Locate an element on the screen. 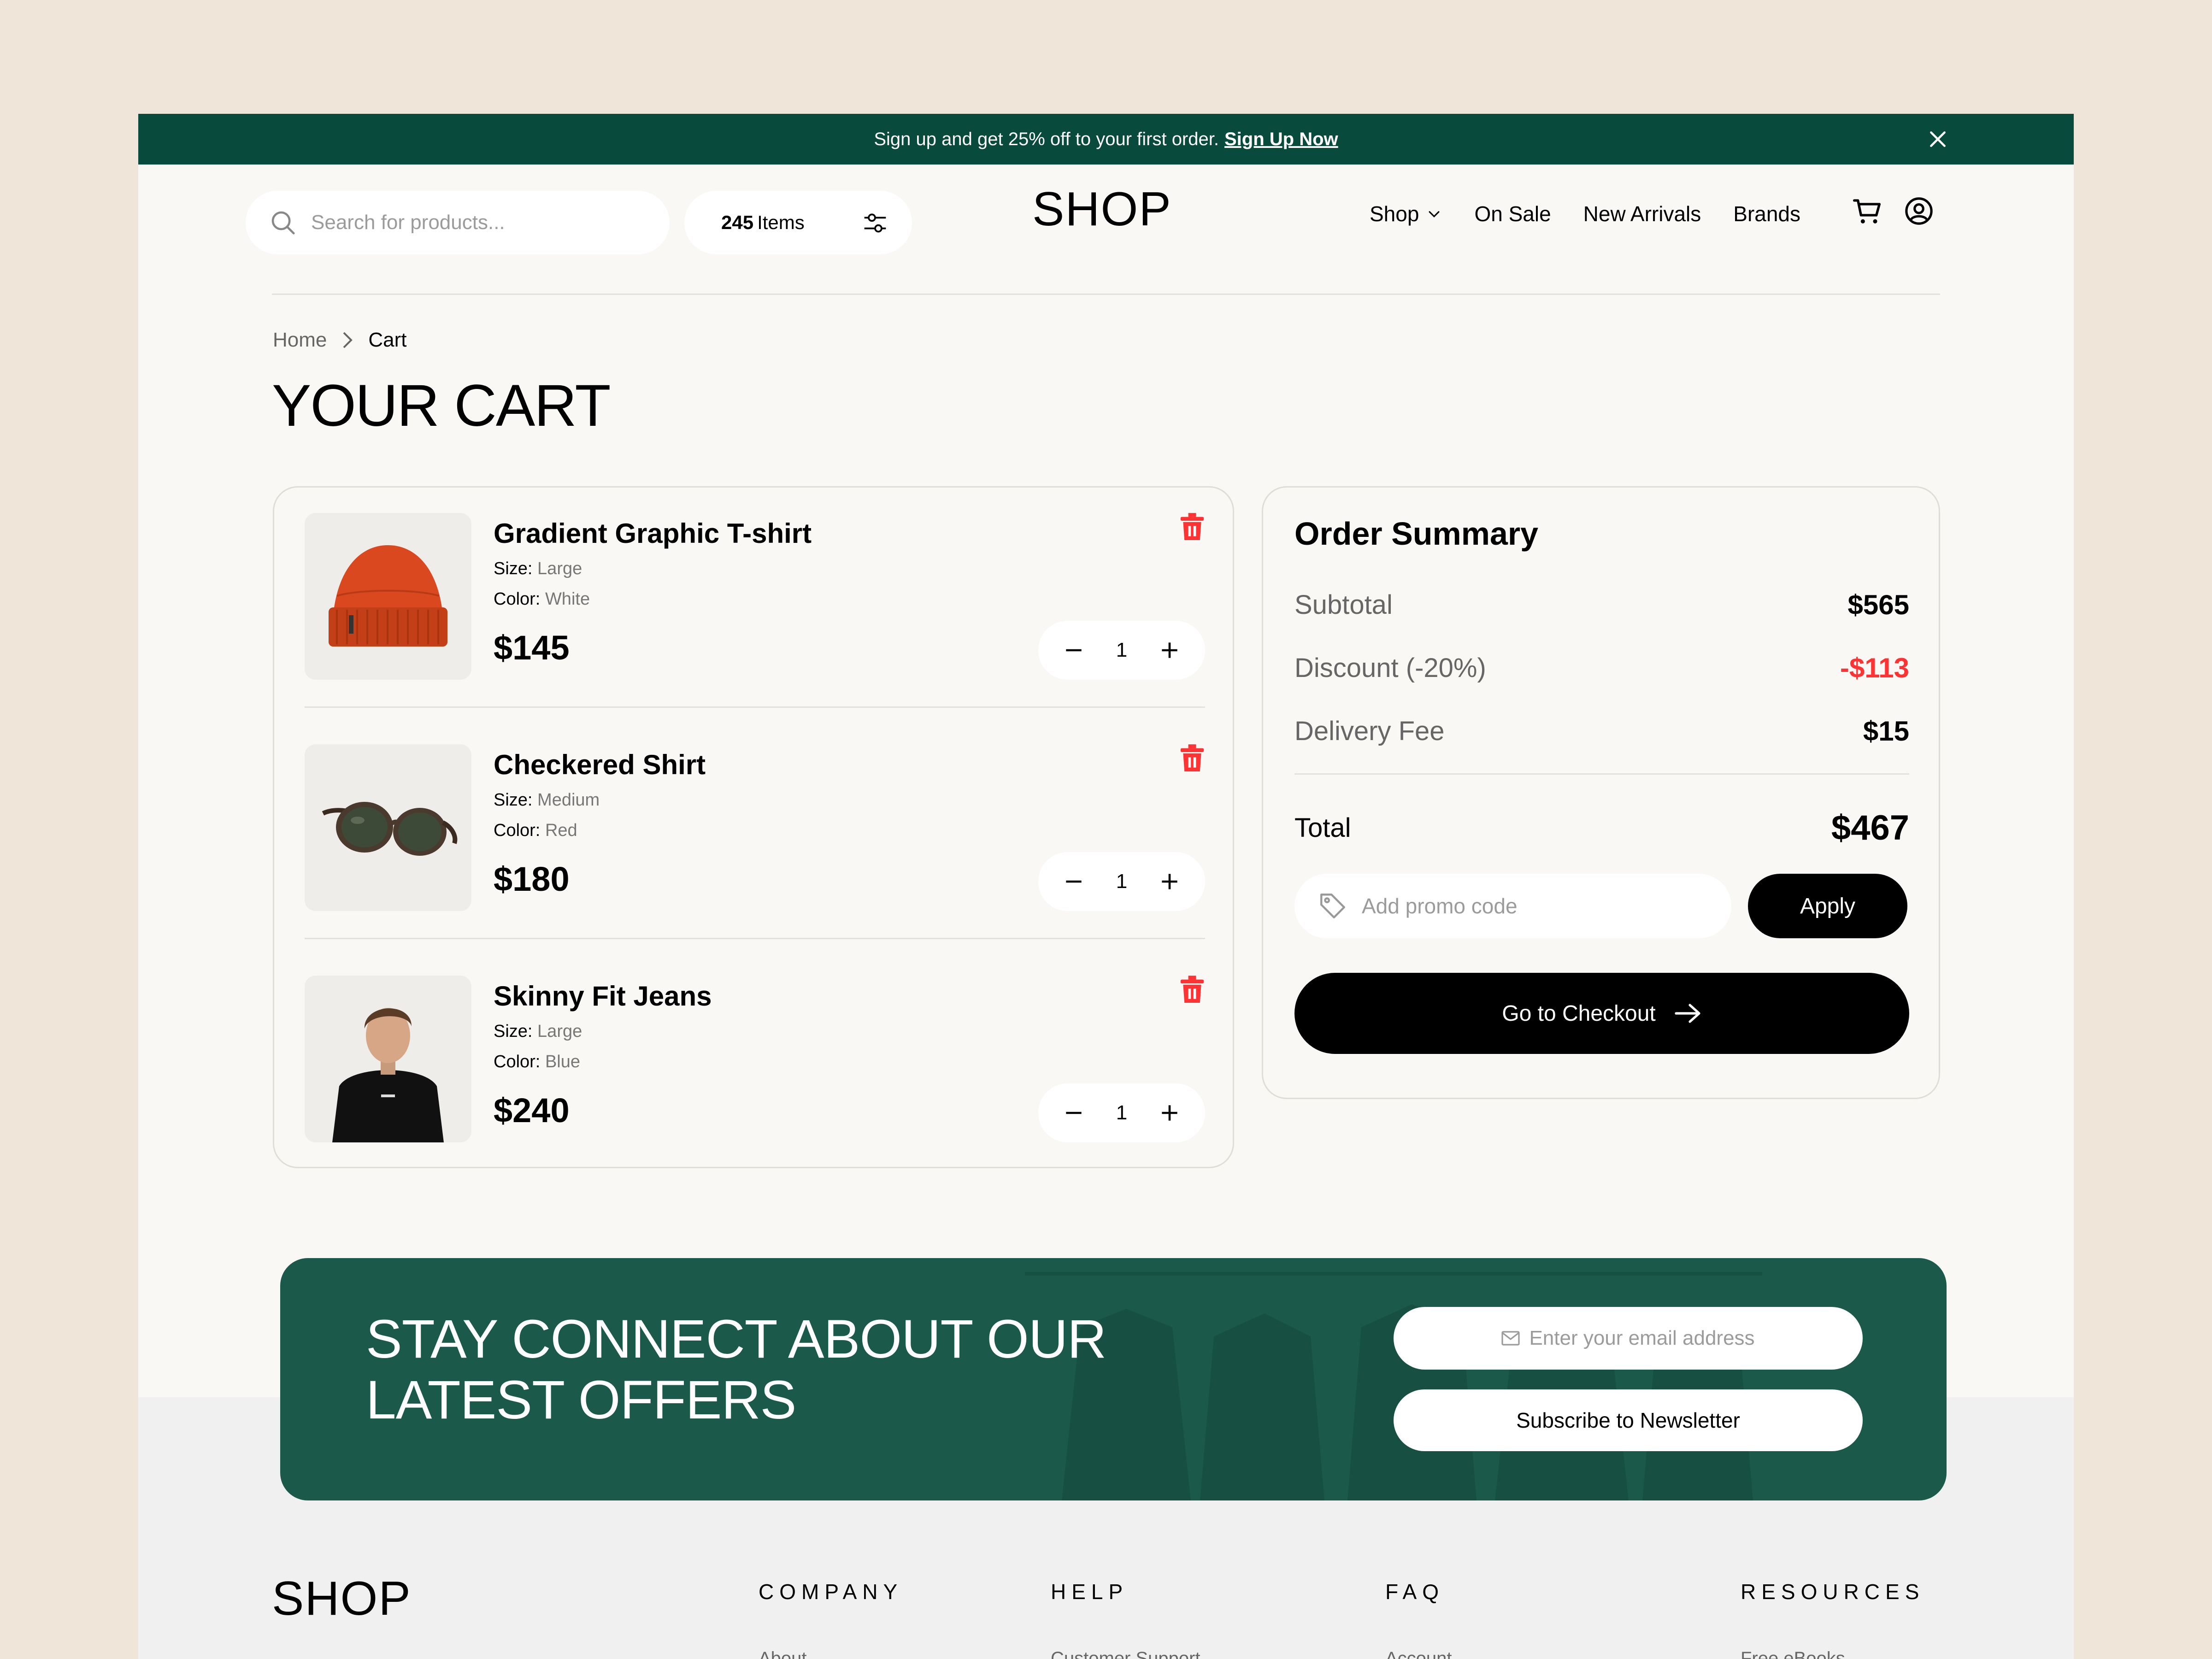 The height and width of the screenshot is (1659, 2212). newsletter-headline: STAY CONNECT ABOUT OUR LATEST OFFERS is located at coordinates (736, 1369).